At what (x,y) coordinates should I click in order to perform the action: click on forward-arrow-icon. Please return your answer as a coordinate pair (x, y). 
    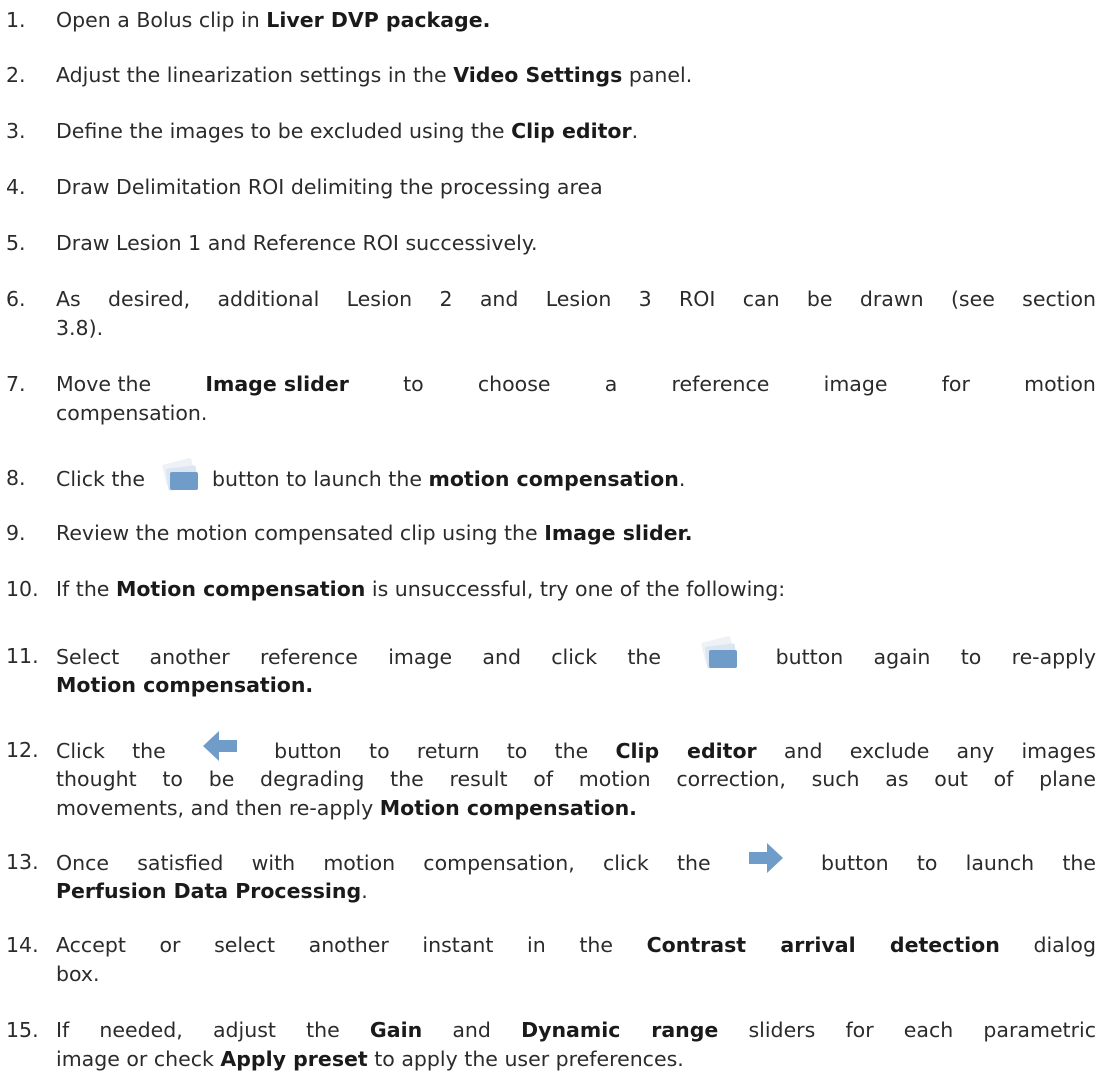
    Looking at the image, I should click on (766, 858).